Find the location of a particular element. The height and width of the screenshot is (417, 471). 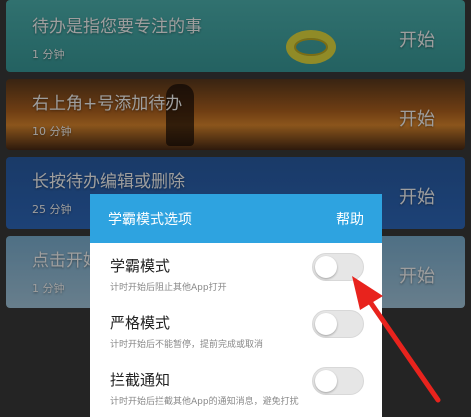

option-title: 拦截通知 is located at coordinates (140, 380).